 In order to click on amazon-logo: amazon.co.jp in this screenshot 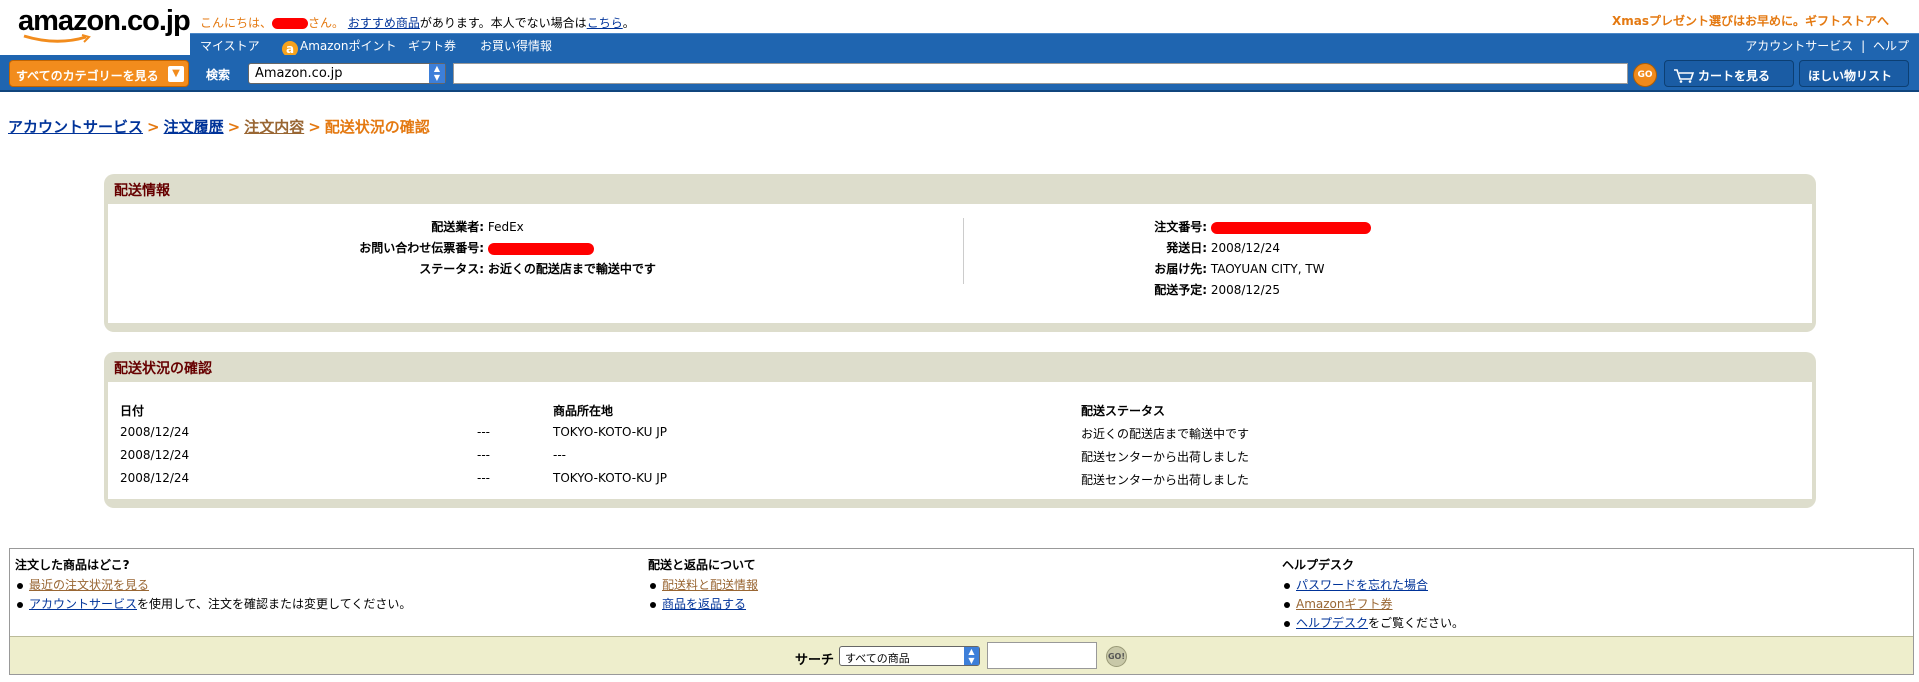, I will do `click(104, 25)`.